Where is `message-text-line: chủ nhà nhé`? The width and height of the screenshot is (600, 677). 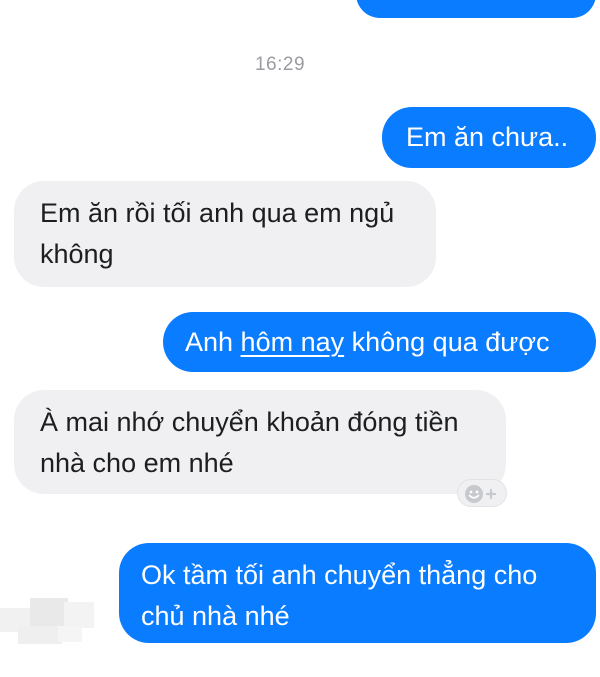
message-text-line: chủ nhà nhé is located at coordinates (215, 616).